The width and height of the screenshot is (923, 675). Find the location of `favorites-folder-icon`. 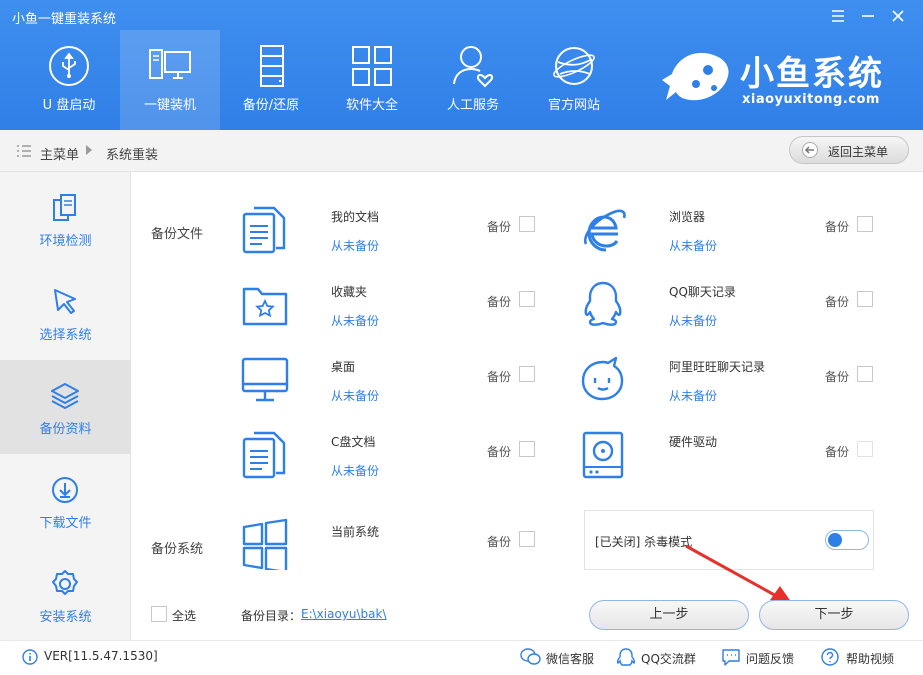

favorites-folder-icon is located at coordinates (265, 306).